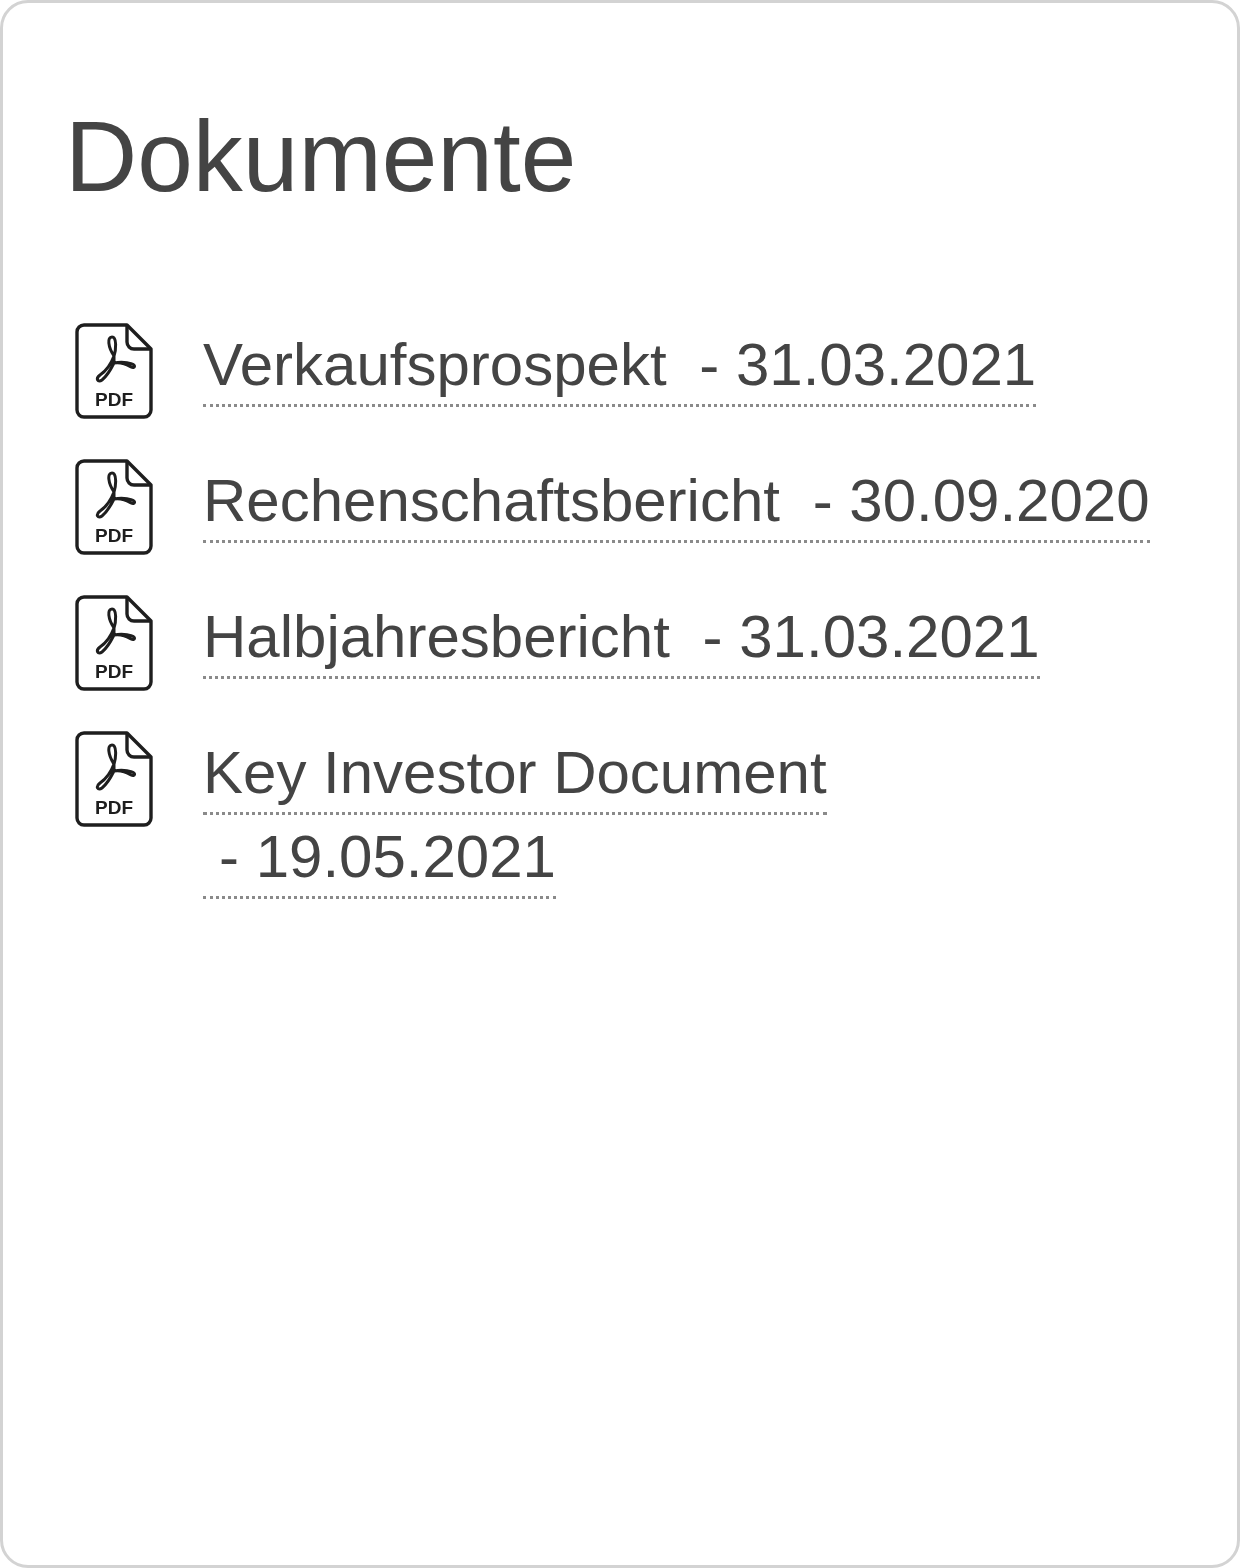 The height and width of the screenshot is (1568, 1240). I want to click on document-link: Verkaufsprospekt - 31.03.2021, so click(620, 365).